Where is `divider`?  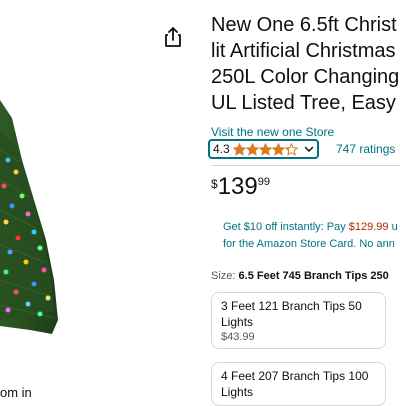 divider is located at coordinates (305, 165).